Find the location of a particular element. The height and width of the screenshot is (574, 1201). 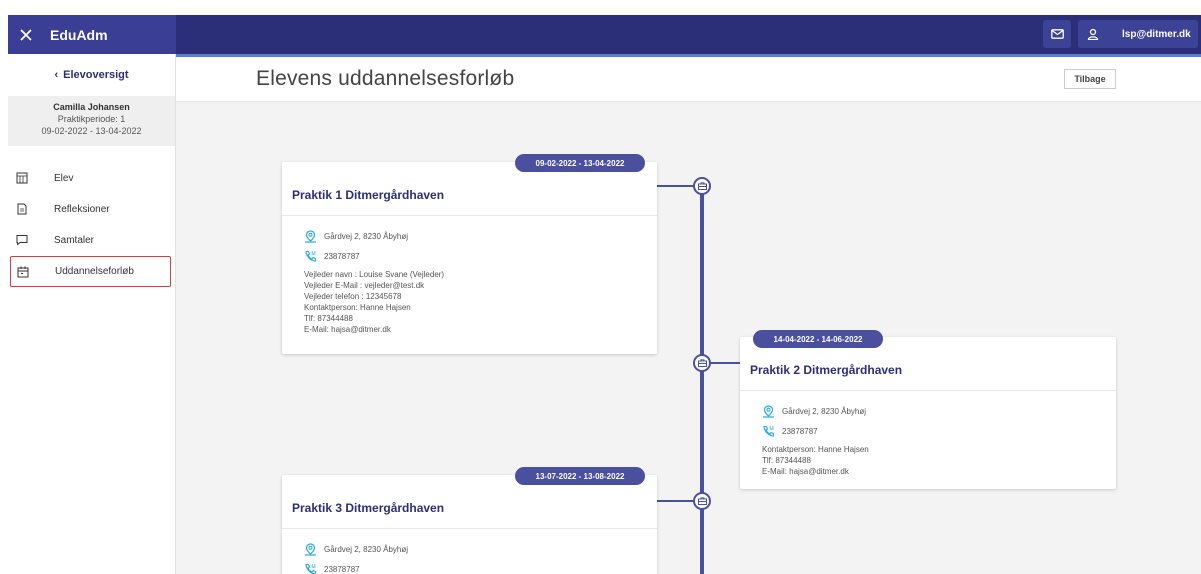

student-name: Camilla Johansen is located at coordinates (91, 107).